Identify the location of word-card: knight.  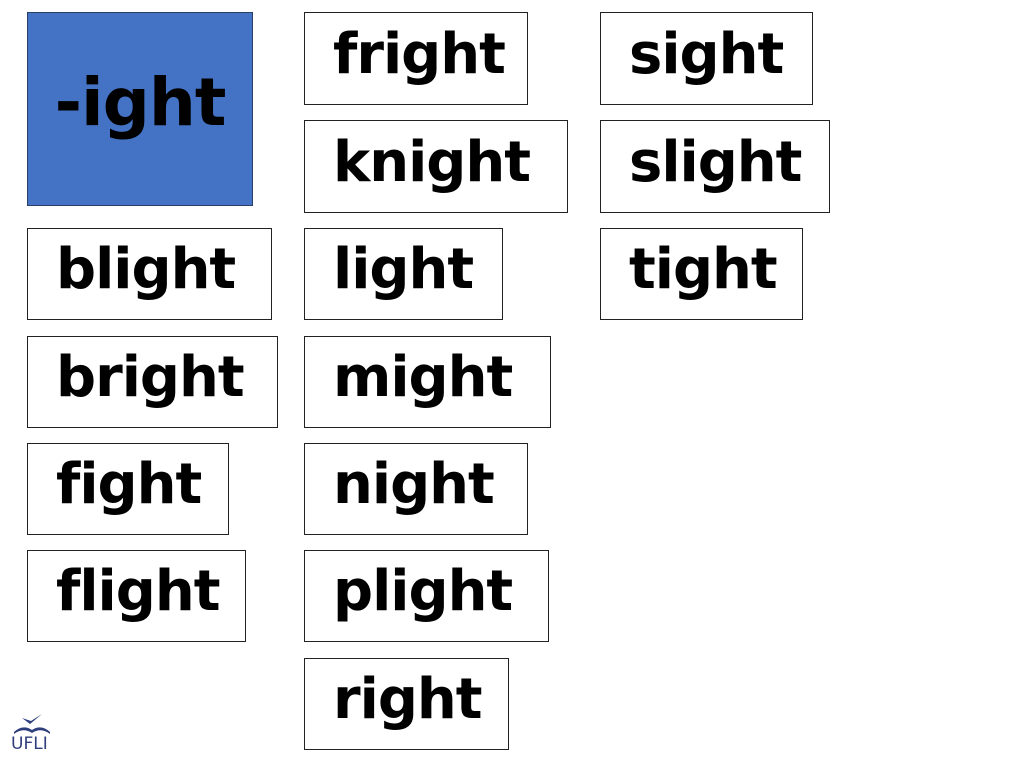
(436, 166).